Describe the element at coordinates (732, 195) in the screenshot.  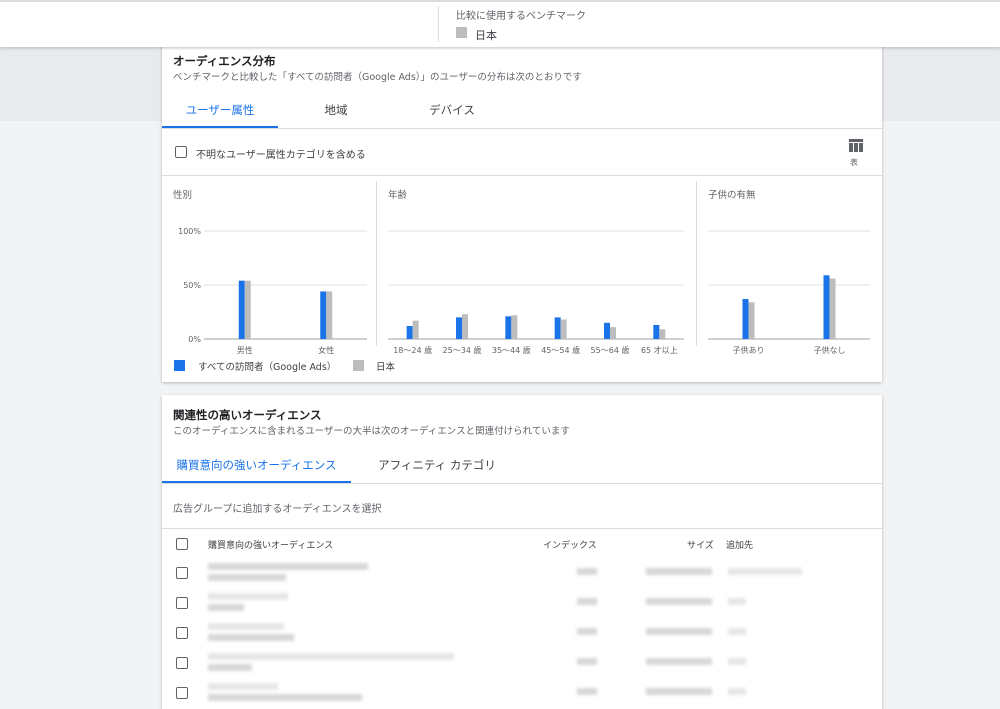
I see `parental-chart-title: 子供の有無` at that location.